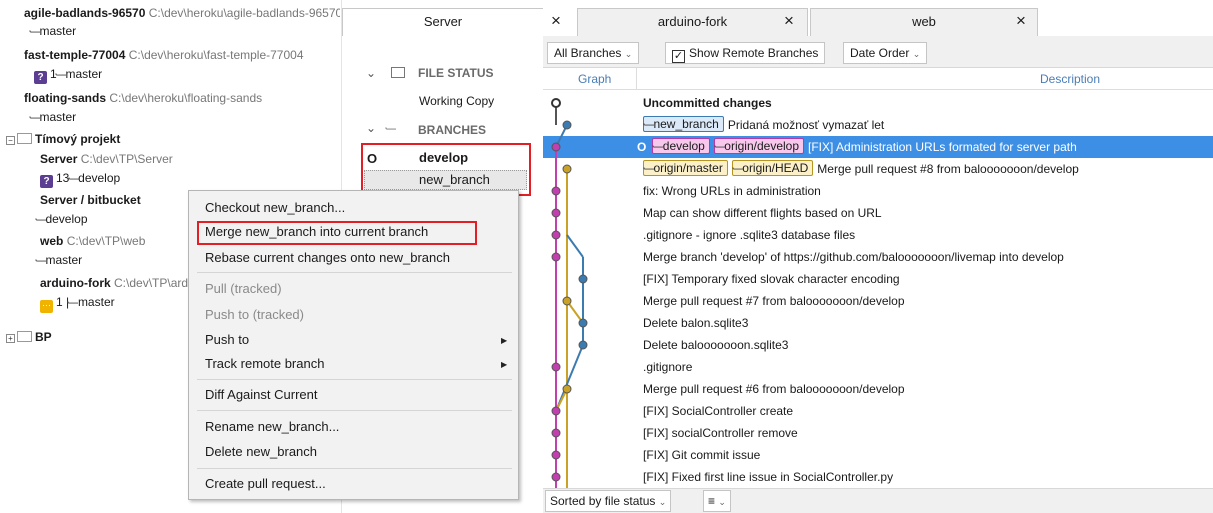  Describe the element at coordinates (707, 103) in the screenshot. I see `commit-message: Uncommitted changes` at that location.